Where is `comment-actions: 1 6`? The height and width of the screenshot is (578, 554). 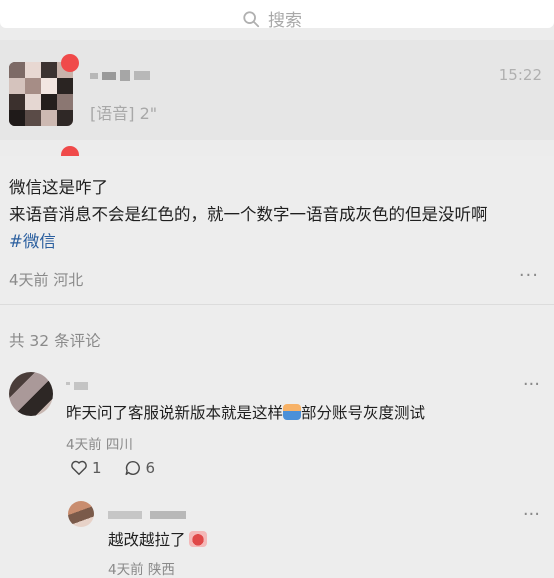
comment-actions: 1 6 is located at coordinates (112, 468).